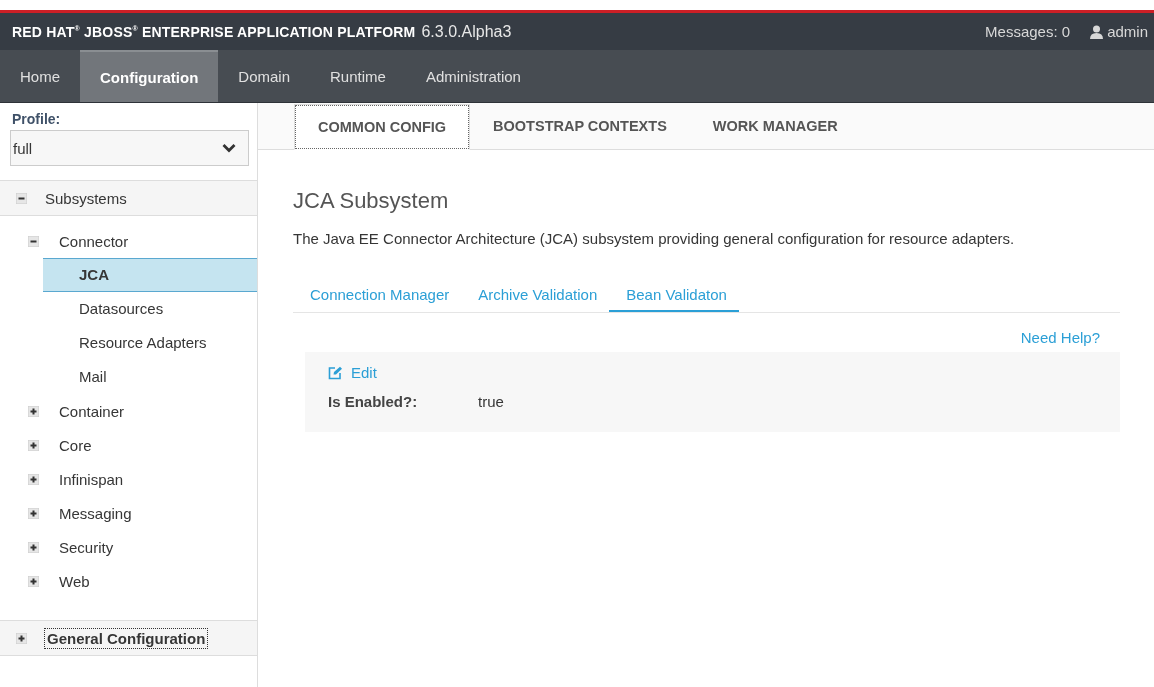 The height and width of the screenshot is (687, 1154). Describe the element at coordinates (358, 76) in the screenshot. I see `nav-tab: Runtime` at that location.